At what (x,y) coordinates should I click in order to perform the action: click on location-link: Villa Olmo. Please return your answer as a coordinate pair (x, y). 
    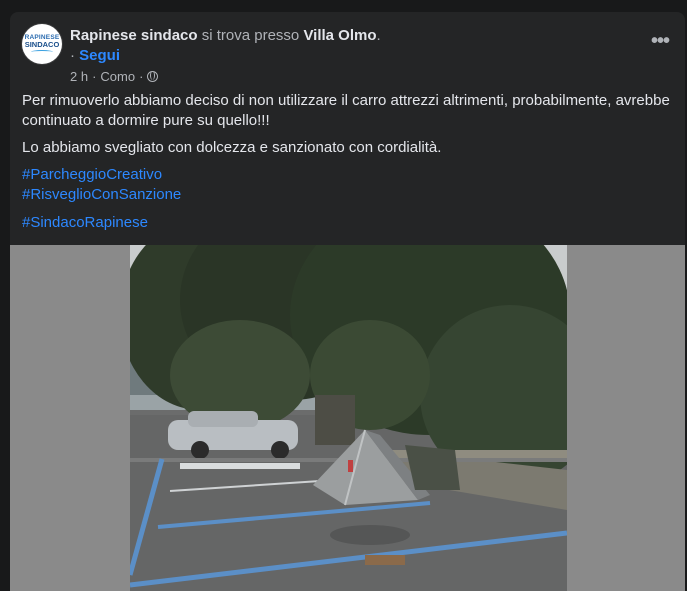
    Looking at the image, I should click on (339, 35).